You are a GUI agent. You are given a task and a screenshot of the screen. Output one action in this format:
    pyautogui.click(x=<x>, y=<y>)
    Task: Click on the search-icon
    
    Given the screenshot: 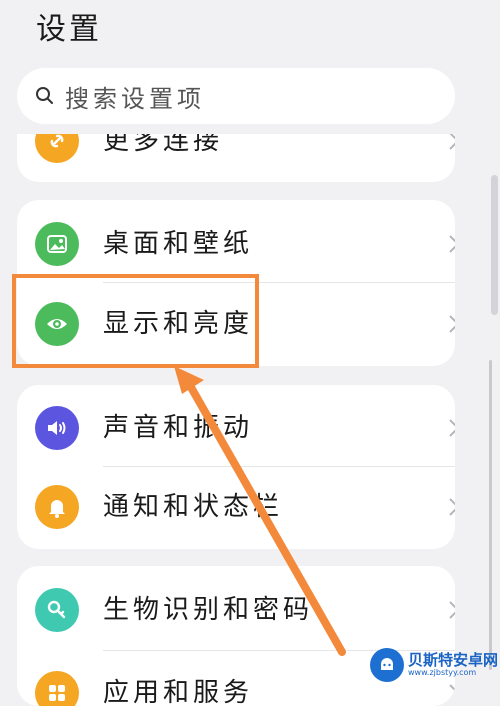 What is the action you would take?
    pyautogui.click(x=44, y=95)
    